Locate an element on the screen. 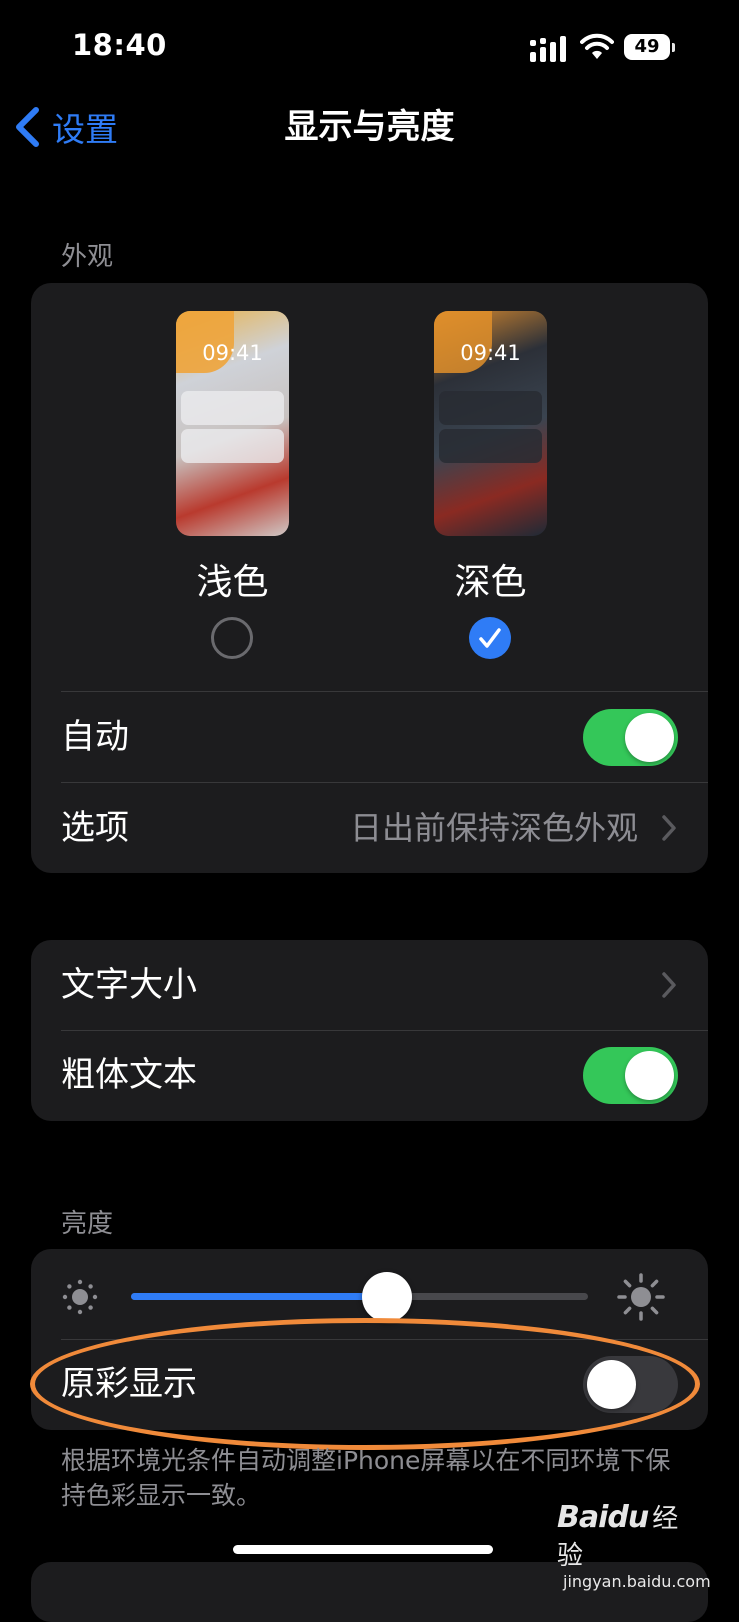 The image size is (739, 1622). dark-mode-radio is located at coordinates (490, 638).